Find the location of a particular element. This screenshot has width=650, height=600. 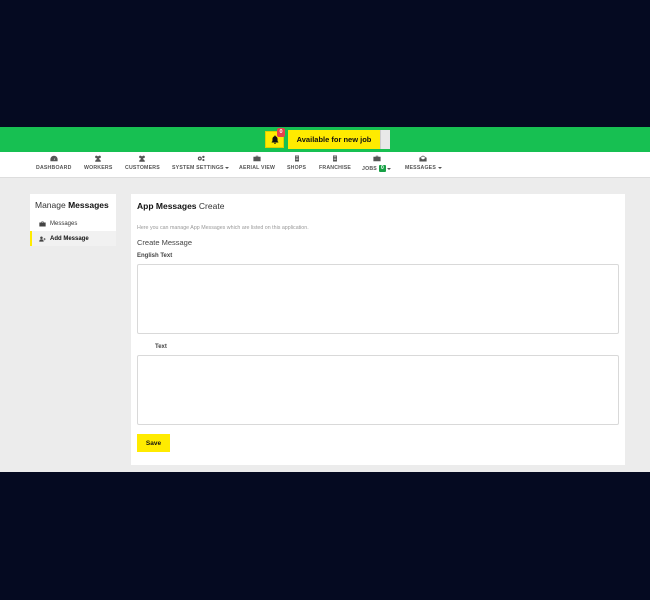

nav-label-franchise: FRANCHISE is located at coordinates (335, 168).